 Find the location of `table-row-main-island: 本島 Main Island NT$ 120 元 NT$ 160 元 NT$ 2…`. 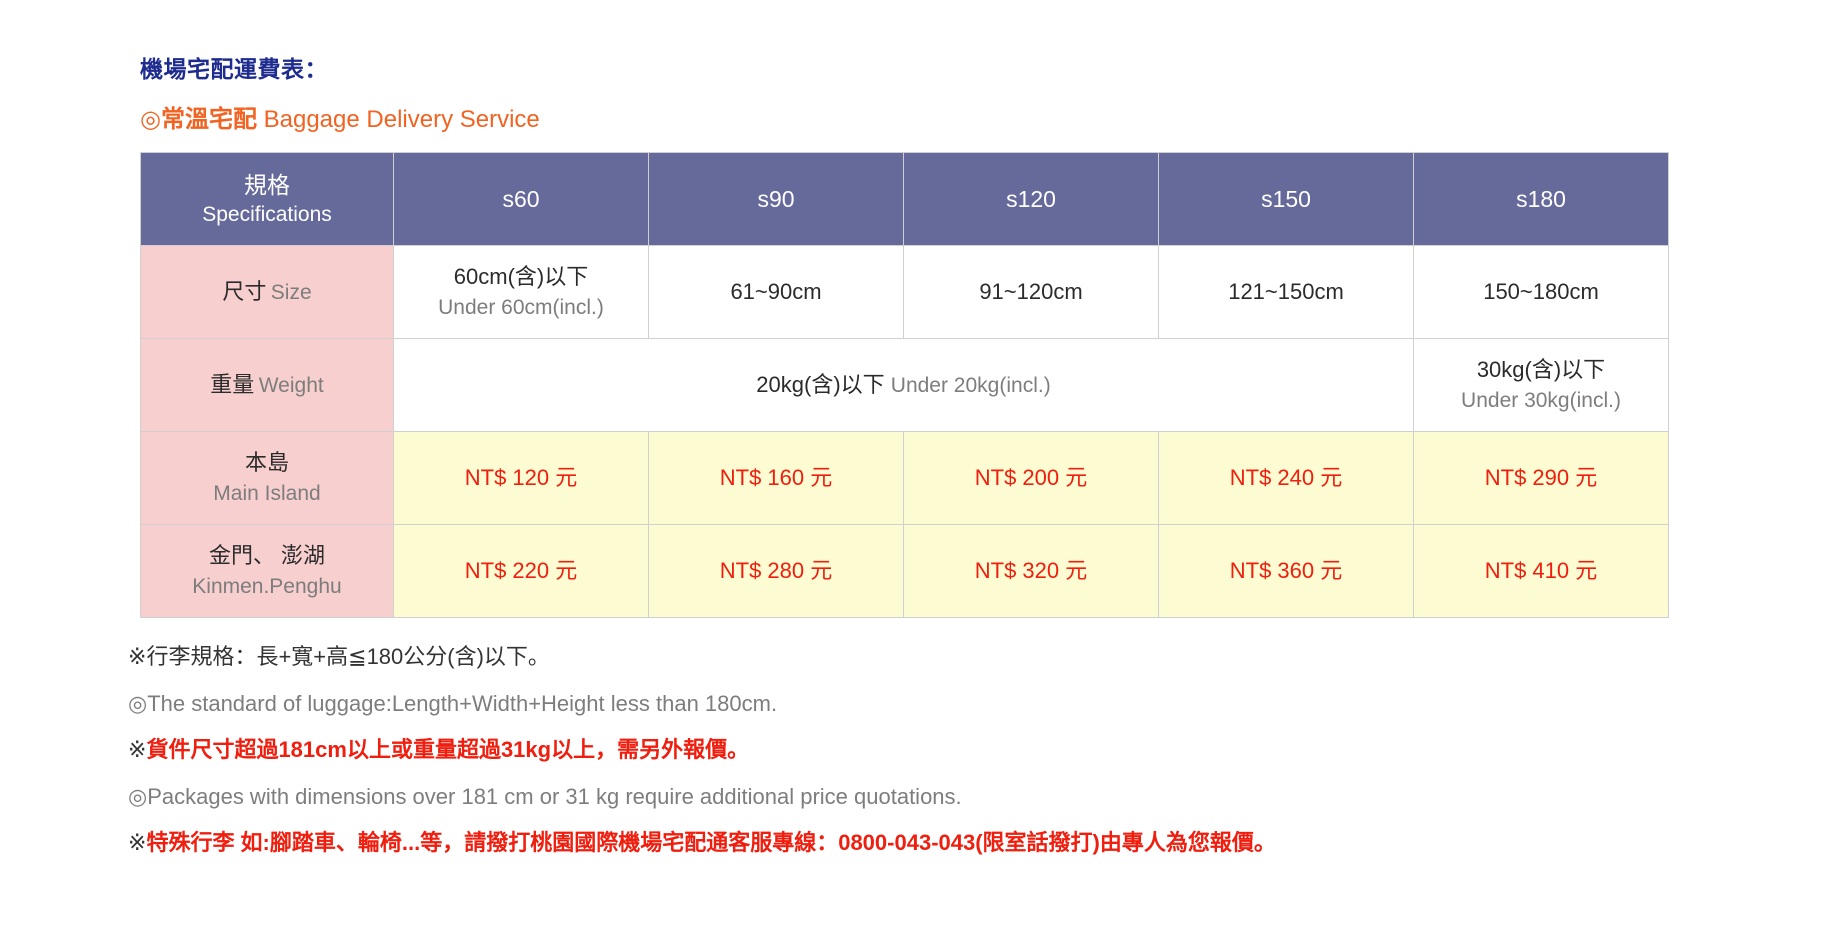

table-row-main-island: 本島 Main Island NT$ 120 元 NT$ 160 元 NT$ 2… is located at coordinates (904, 478).